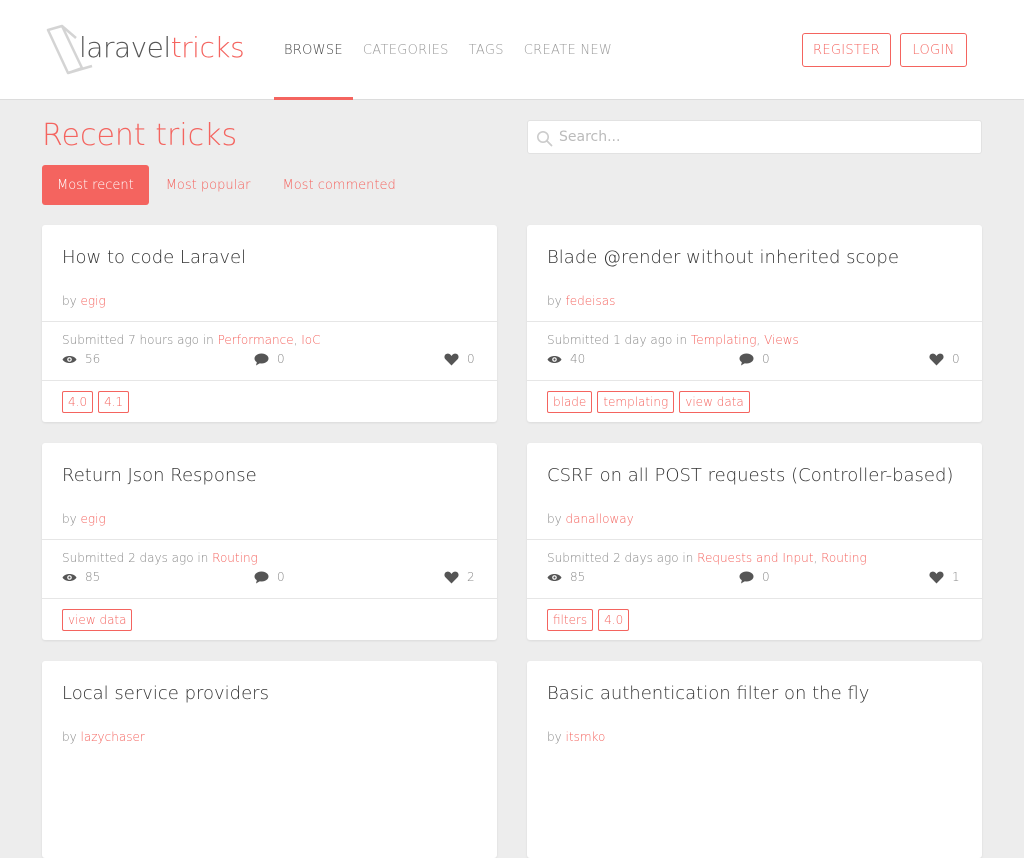 The image size is (1024, 858). I want to click on trick-author-line: by itsmko, so click(576, 737).